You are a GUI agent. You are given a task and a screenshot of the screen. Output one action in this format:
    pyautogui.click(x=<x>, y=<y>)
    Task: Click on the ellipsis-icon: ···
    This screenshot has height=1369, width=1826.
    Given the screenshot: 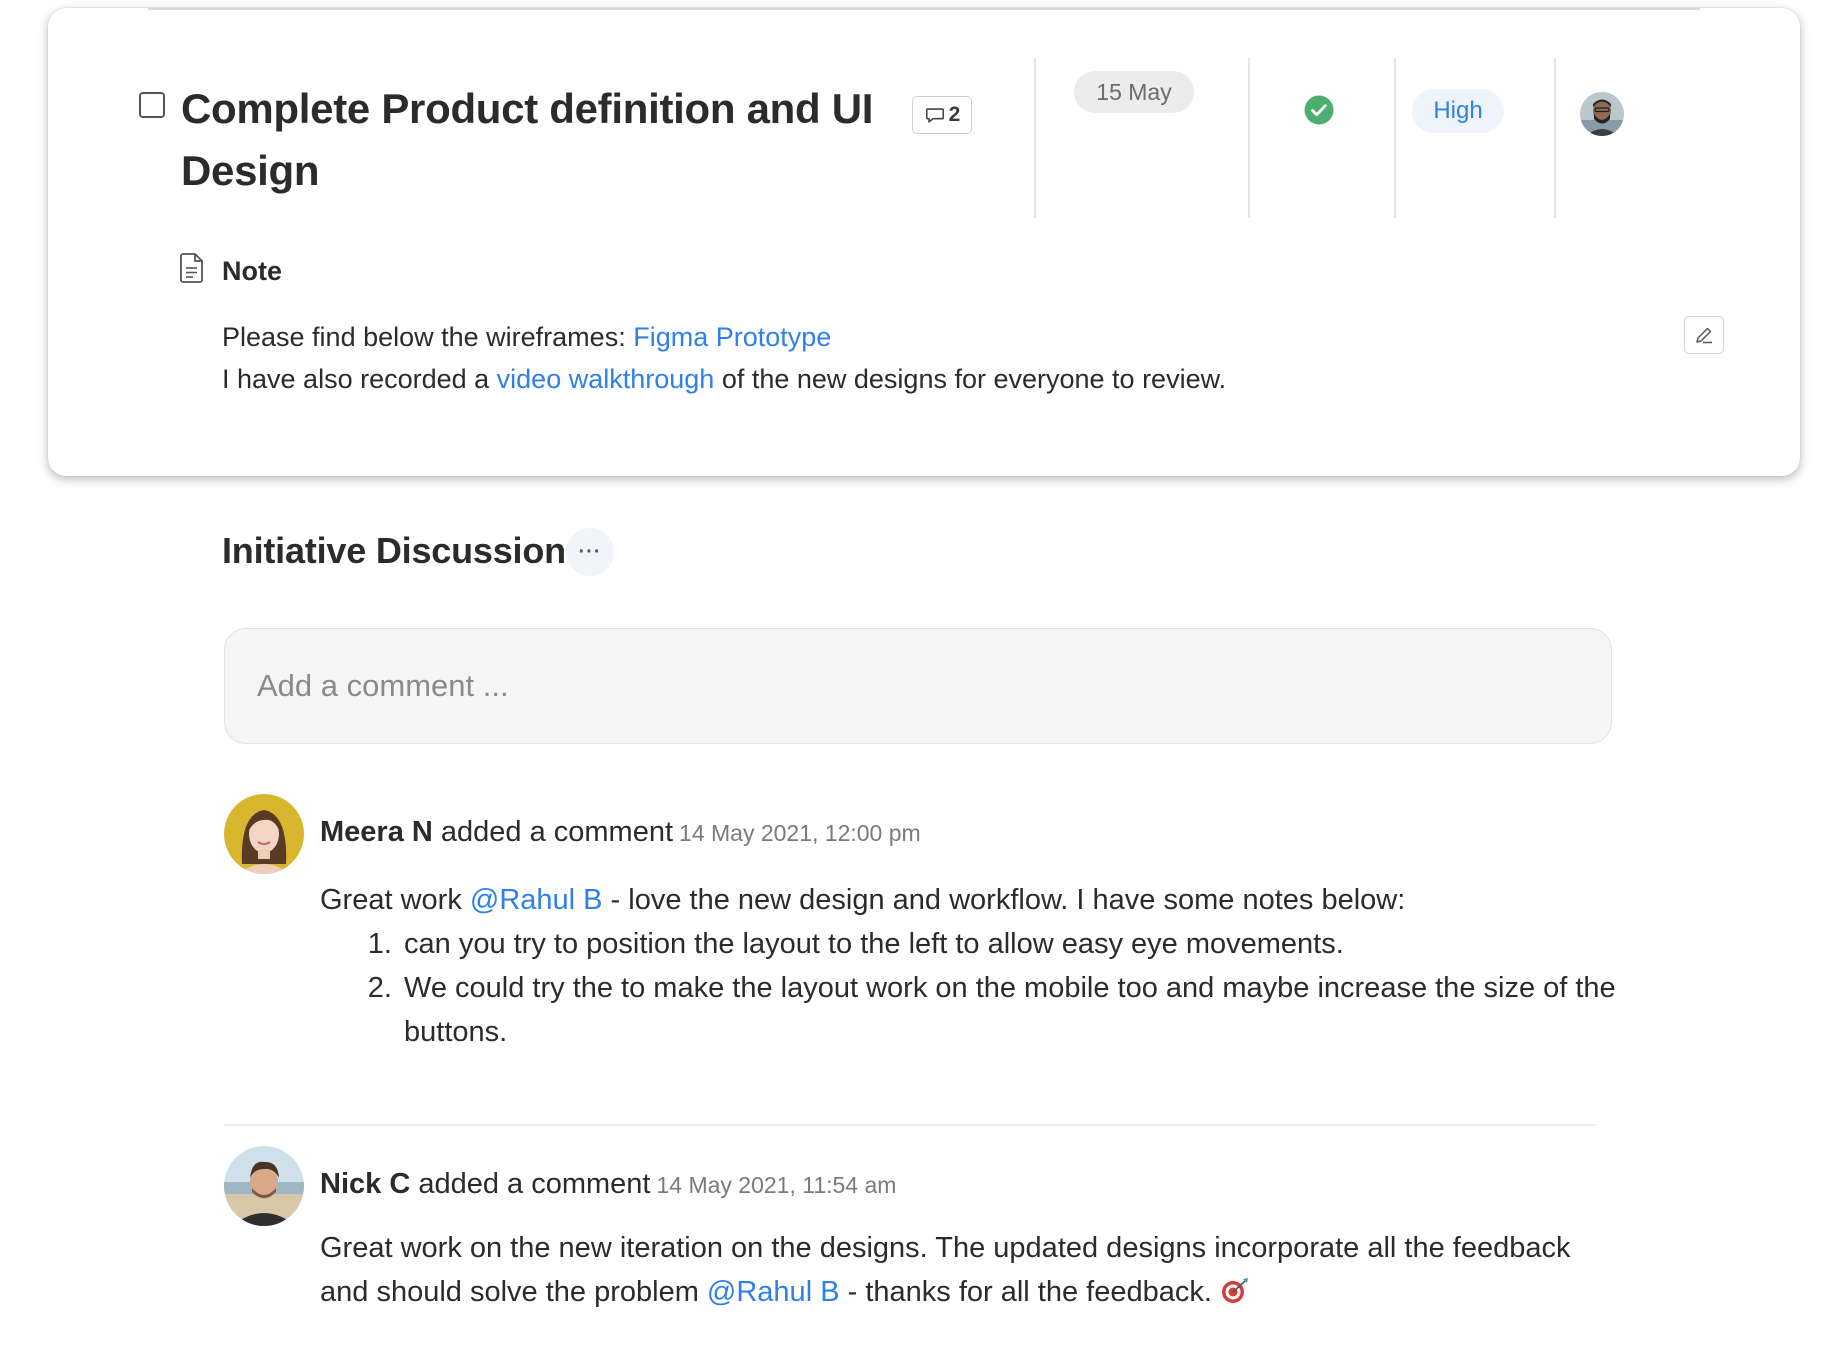 What is the action you would take?
    pyautogui.click(x=590, y=551)
    